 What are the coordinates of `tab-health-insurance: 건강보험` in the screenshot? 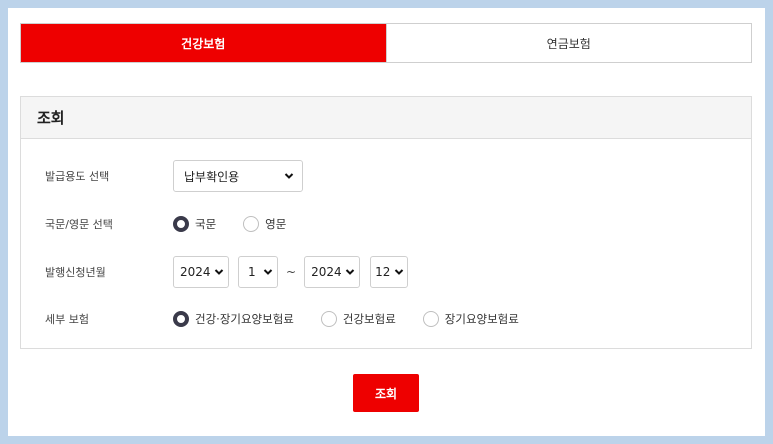 It's located at (203, 43).